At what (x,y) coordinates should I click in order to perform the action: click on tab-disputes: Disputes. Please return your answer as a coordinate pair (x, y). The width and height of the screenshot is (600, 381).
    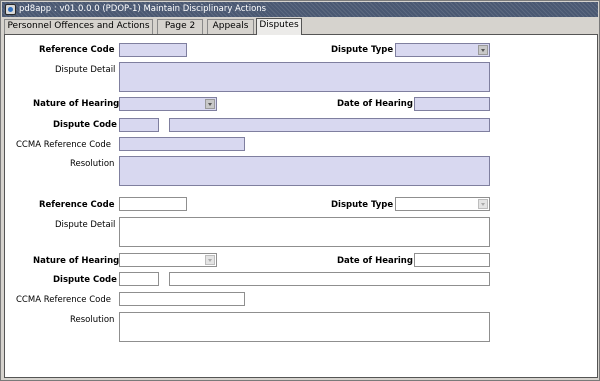
    Looking at the image, I should click on (279, 26).